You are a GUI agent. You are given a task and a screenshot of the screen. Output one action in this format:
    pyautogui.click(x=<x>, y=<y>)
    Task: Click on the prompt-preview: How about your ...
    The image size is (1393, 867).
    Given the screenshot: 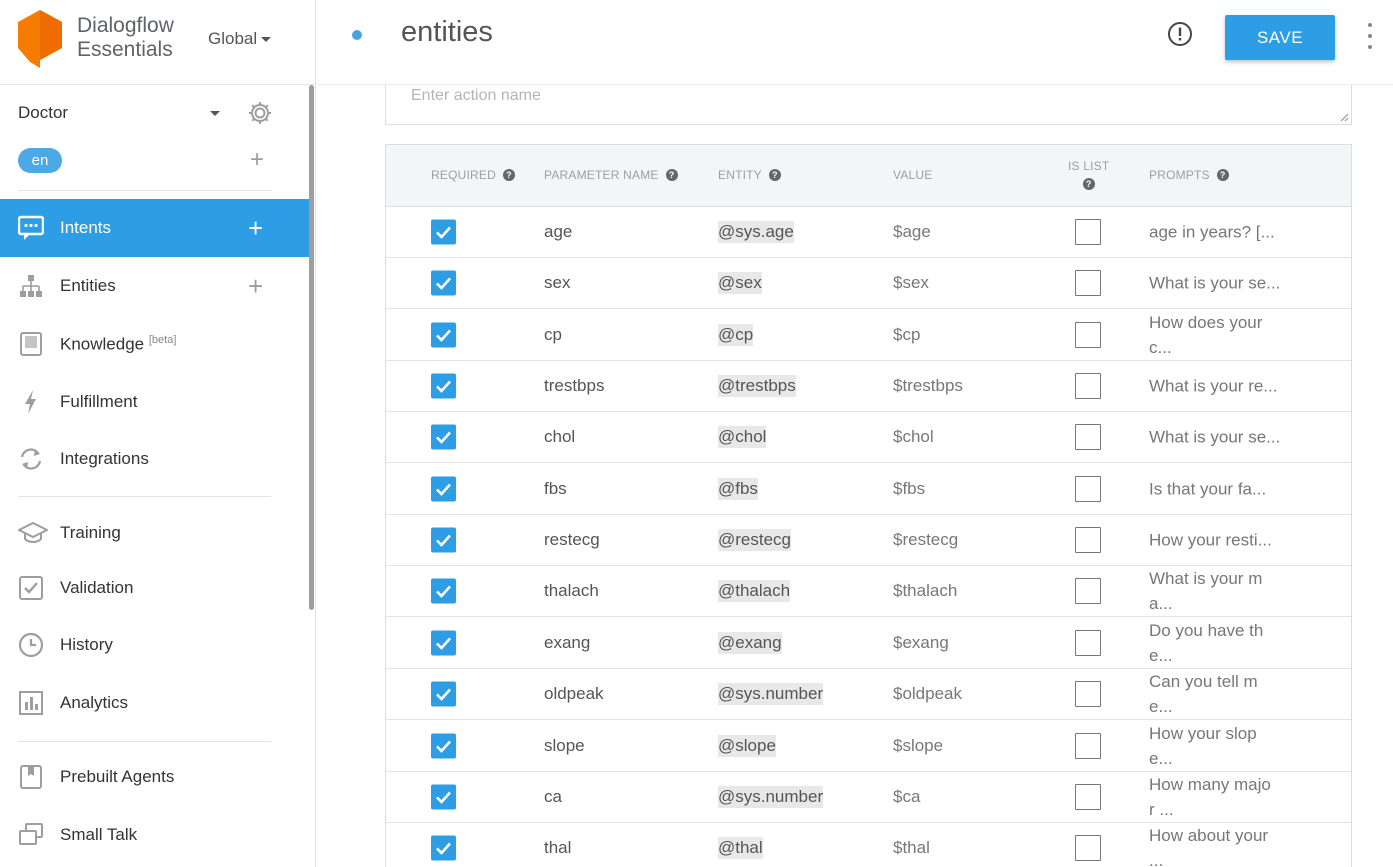 What is the action you would take?
    pyautogui.click(x=1219, y=845)
    